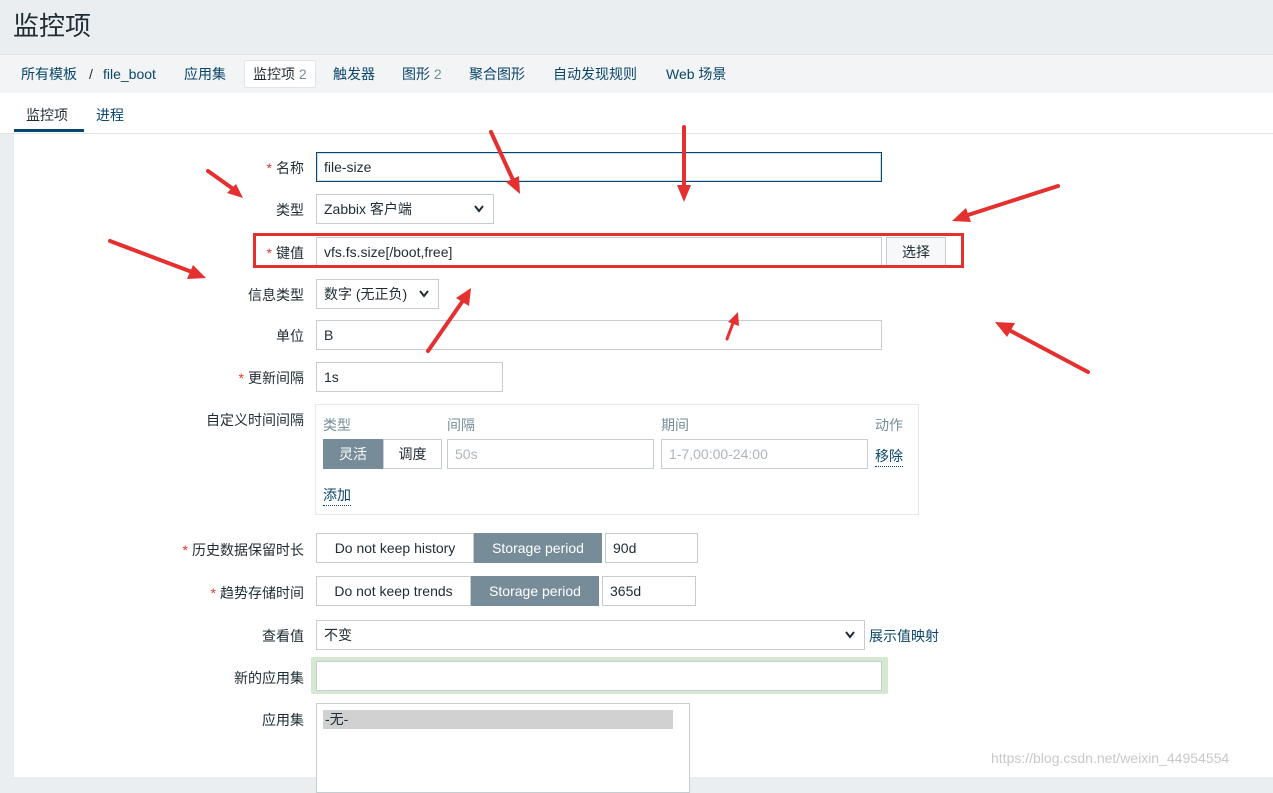 The width and height of the screenshot is (1273, 793). I want to click on nav-web-scenarios: Web 场景, so click(696, 74).